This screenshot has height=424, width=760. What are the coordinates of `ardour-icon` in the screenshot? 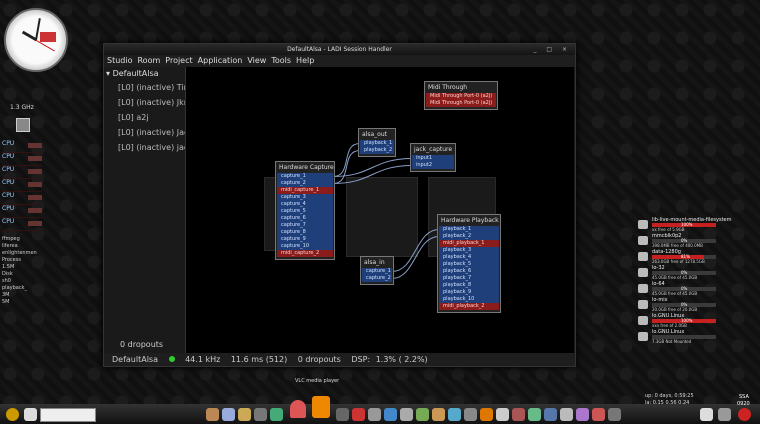 It's located at (298, 409).